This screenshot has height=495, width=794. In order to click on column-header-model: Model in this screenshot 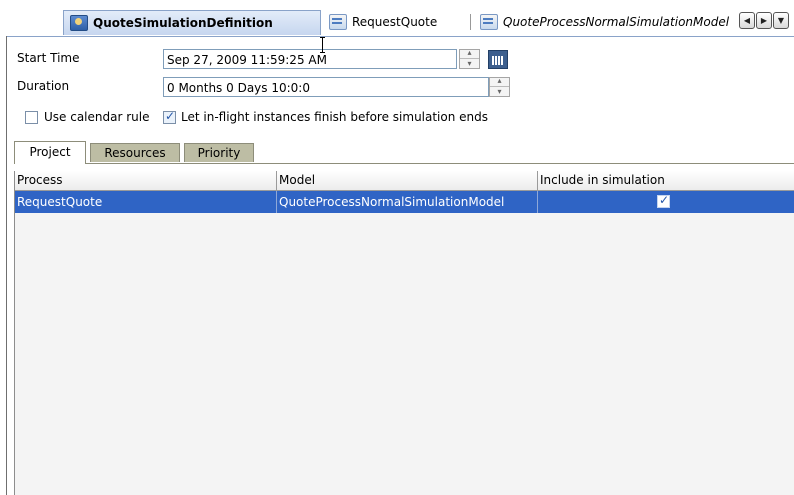, I will do `click(407, 180)`.